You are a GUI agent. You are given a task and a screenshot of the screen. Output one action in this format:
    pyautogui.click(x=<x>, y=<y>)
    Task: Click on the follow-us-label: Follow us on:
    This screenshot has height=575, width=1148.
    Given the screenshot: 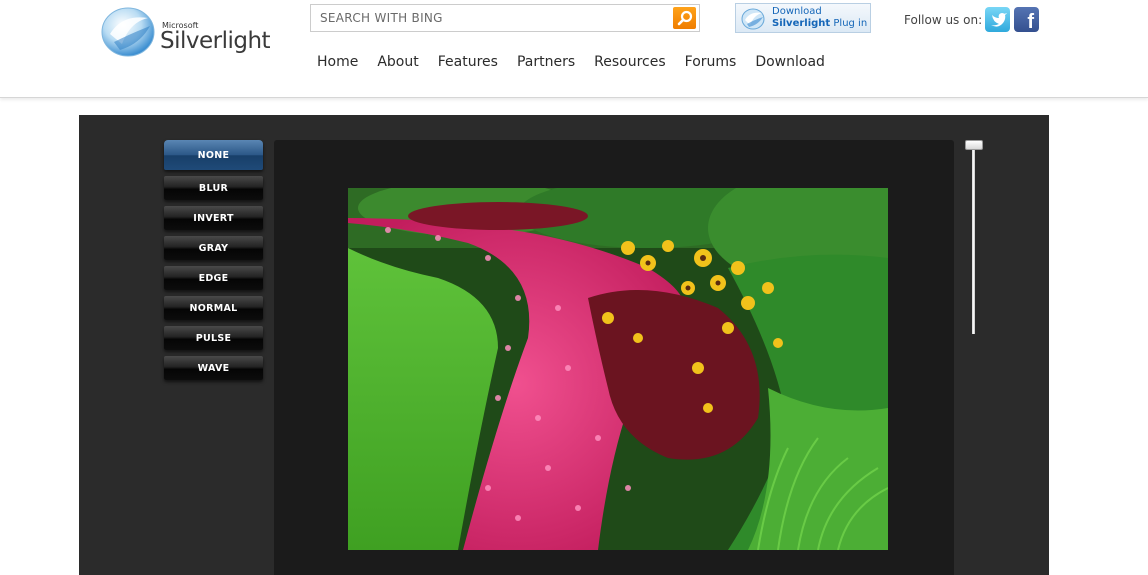 What is the action you would take?
    pyautogui.click(x=943, y=20)
    